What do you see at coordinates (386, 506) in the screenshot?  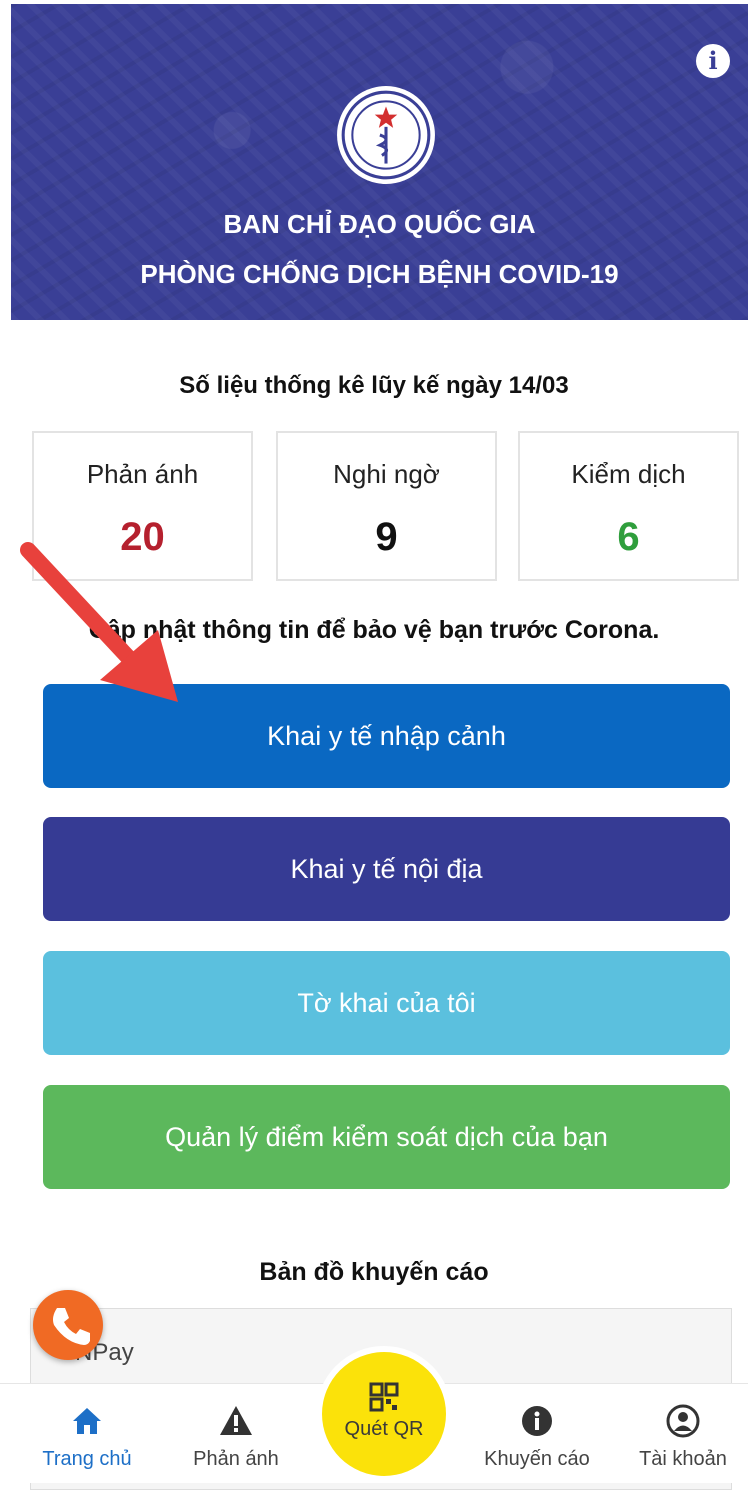 I see `stat-card-suspected: Nghi ngờ 9` at bounding box center [386, 506].